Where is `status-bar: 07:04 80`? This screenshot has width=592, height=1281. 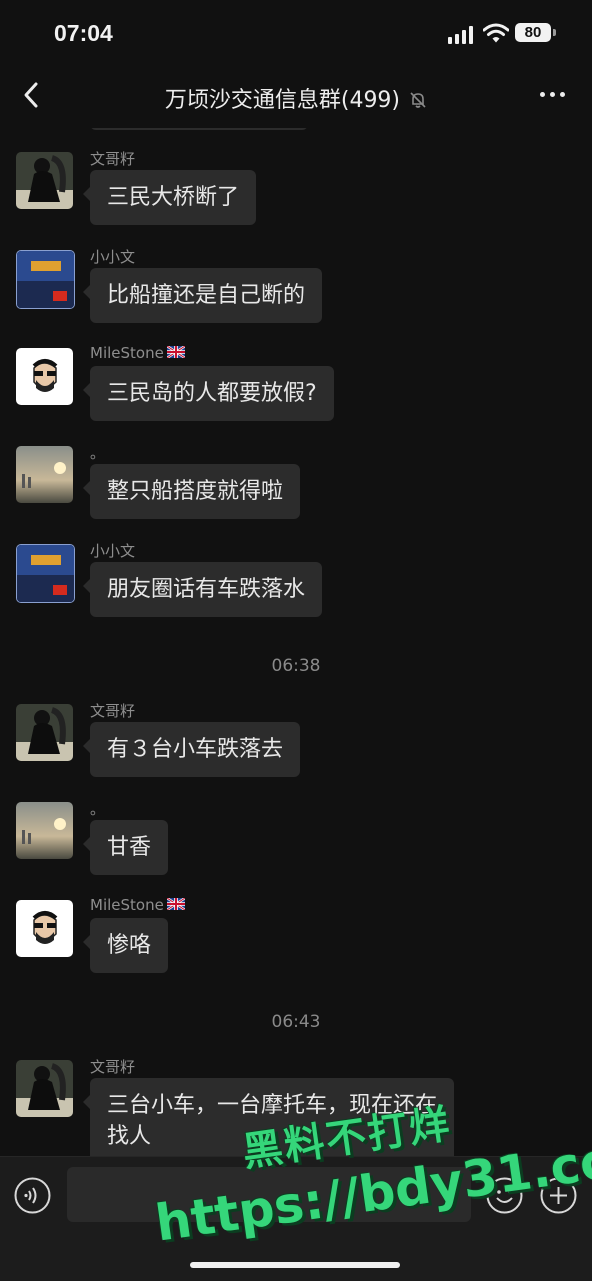 status-bar: 07:04 80 is located at coordinates (296, 32).